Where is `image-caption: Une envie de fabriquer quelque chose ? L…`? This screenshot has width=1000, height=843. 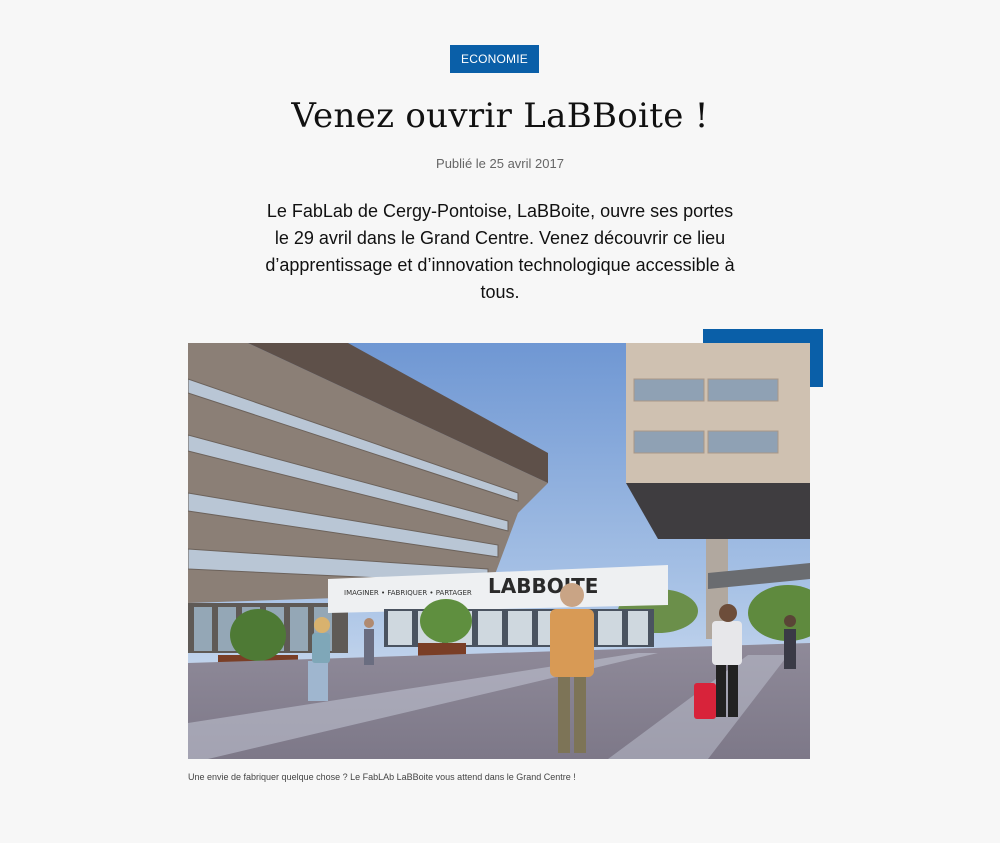
image-caption: Une envie de fabriquer quelque chose ? L… is located at coordinates (382, 777).